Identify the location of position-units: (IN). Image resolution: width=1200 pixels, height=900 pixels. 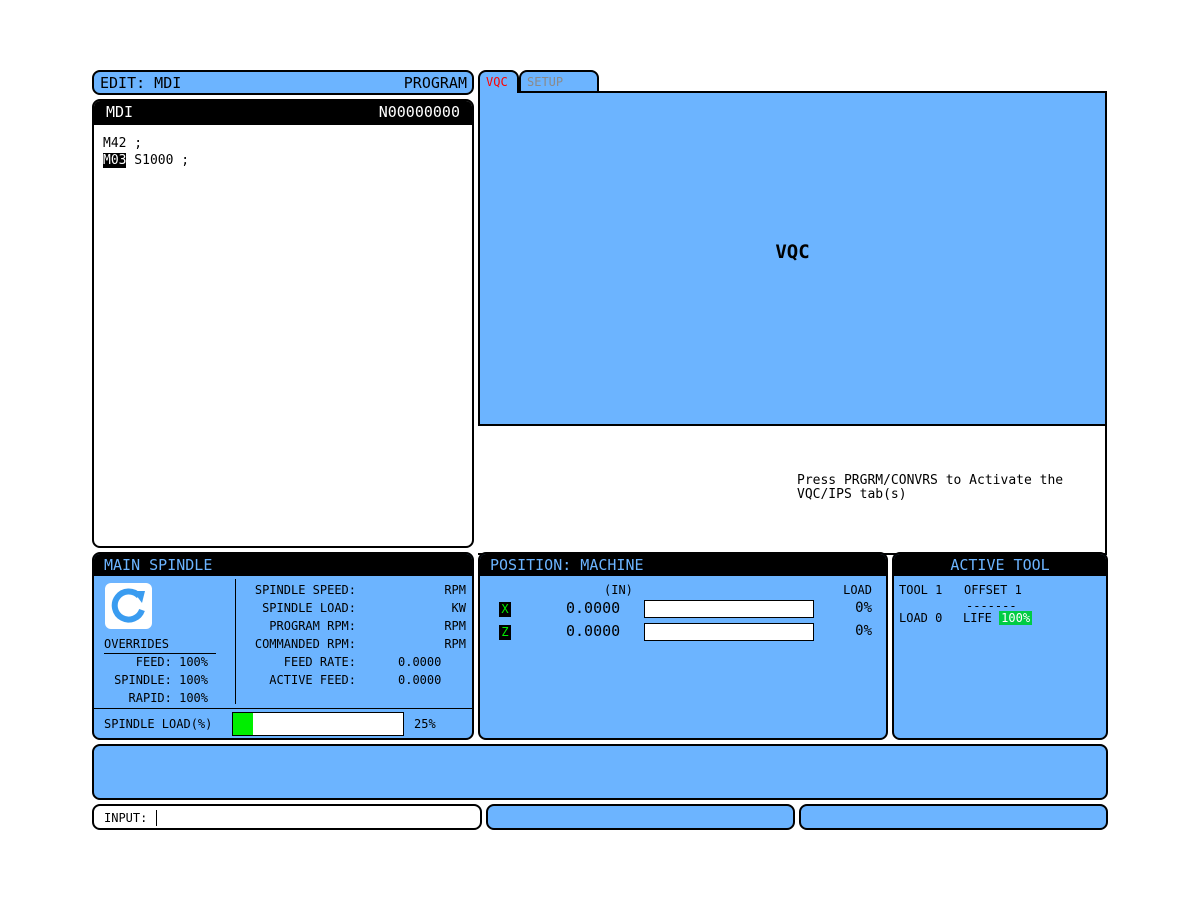
(618, 590).